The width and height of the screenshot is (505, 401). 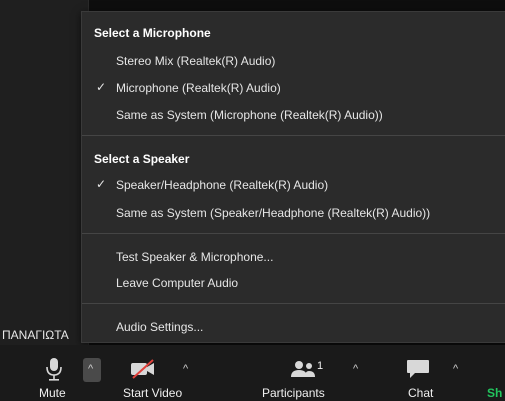 I want to click on chat-button: ^ Chat, so click(x=439, y=373).